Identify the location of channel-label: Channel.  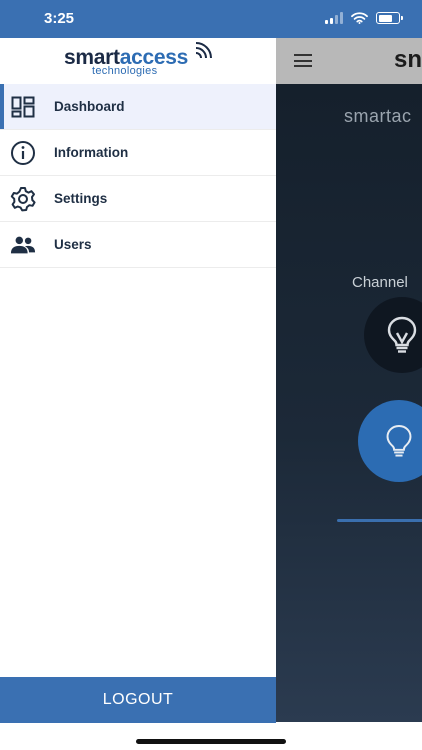
(380, 282).